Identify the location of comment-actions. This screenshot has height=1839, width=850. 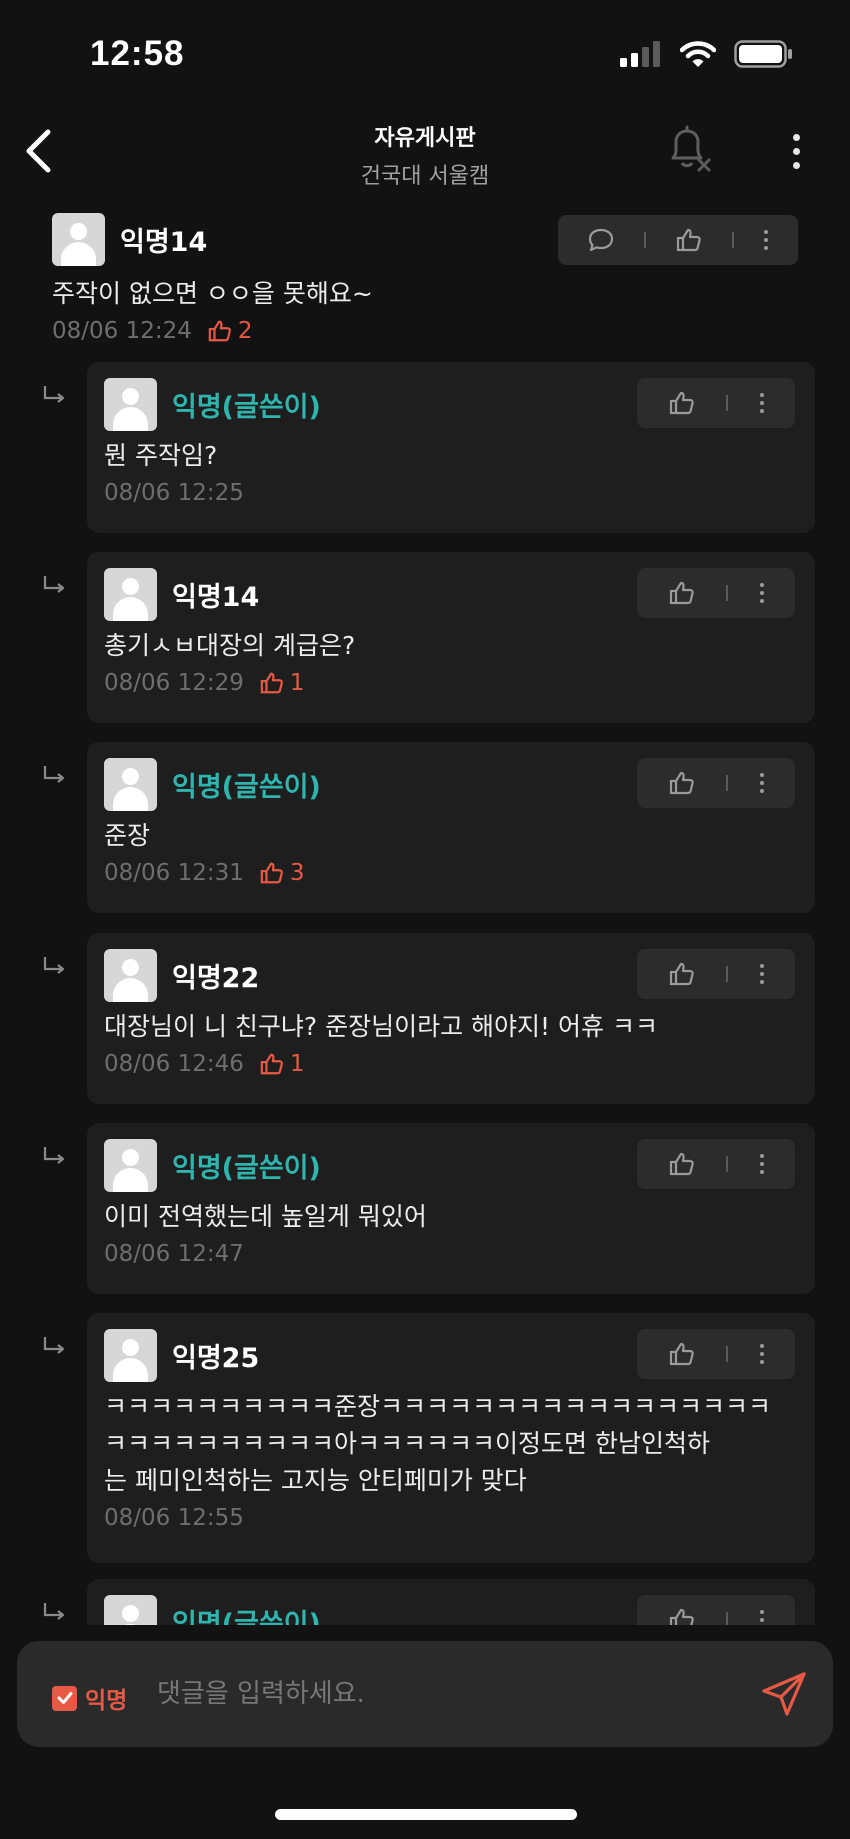
(678, 240).